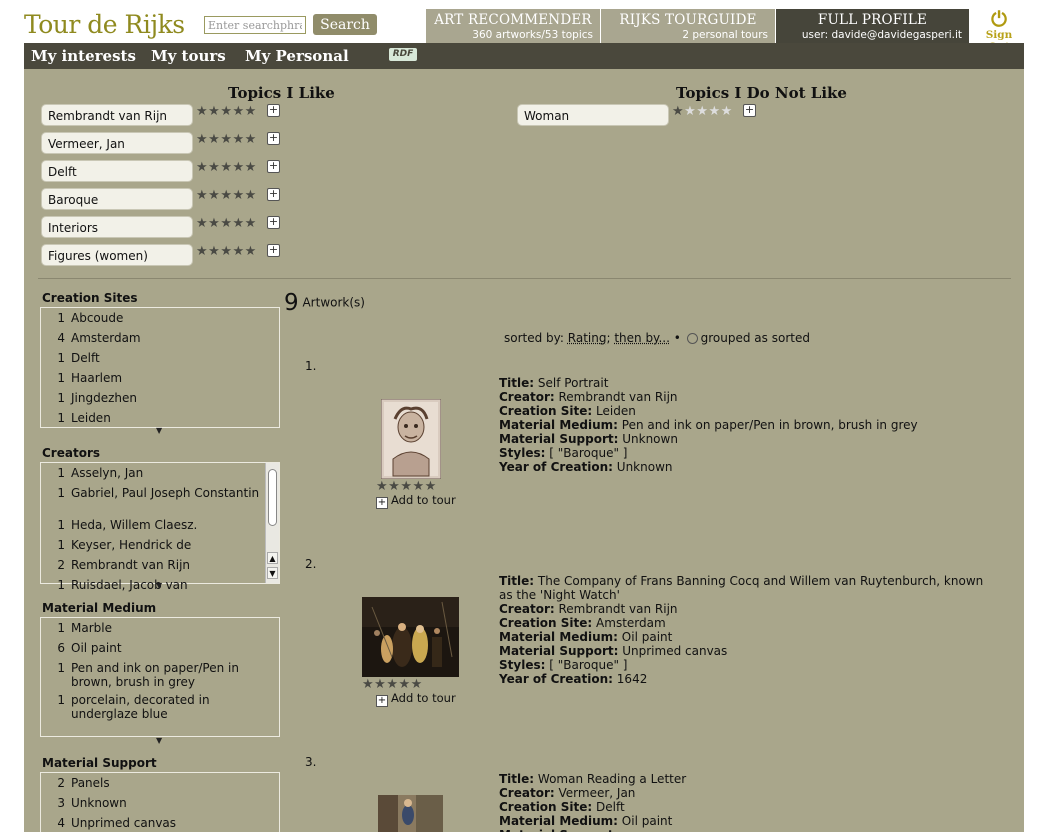 The image size is (1047, 832). Describe the element at coordinates (160, 803) in the screenshot. I see `facet-row: 3 Unknown` at that location.